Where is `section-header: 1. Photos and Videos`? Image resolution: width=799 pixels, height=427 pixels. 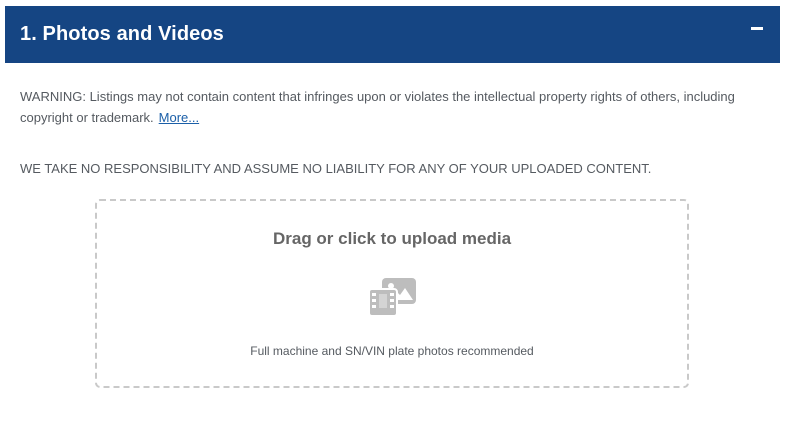
section-header: 1. Photos and Videos is located at coordinates (392, 34).